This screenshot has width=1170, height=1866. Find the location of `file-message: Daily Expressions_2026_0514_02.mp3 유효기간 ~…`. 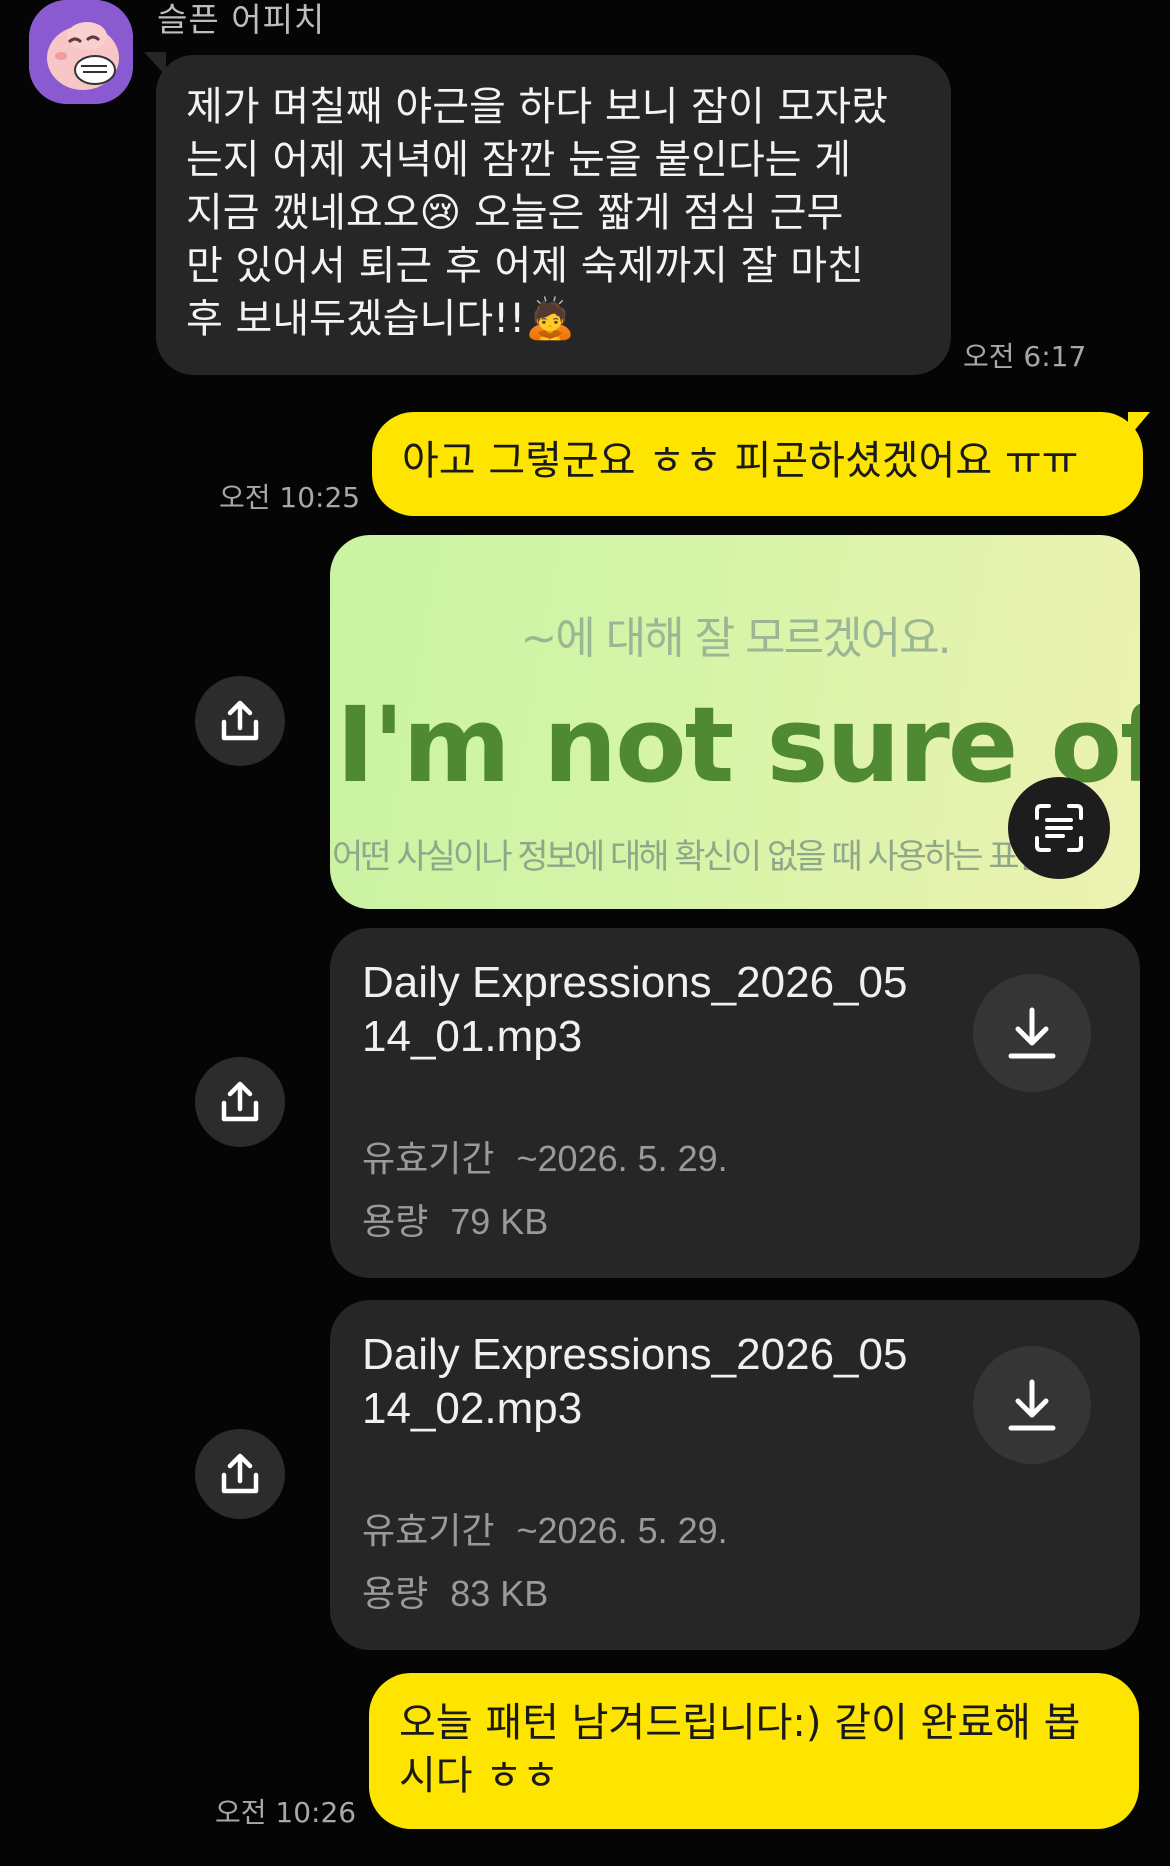

file-message: Daily Expressions_2026_0514_02.mp3 유효기간 ~… is located at coordinates (735, 1475).